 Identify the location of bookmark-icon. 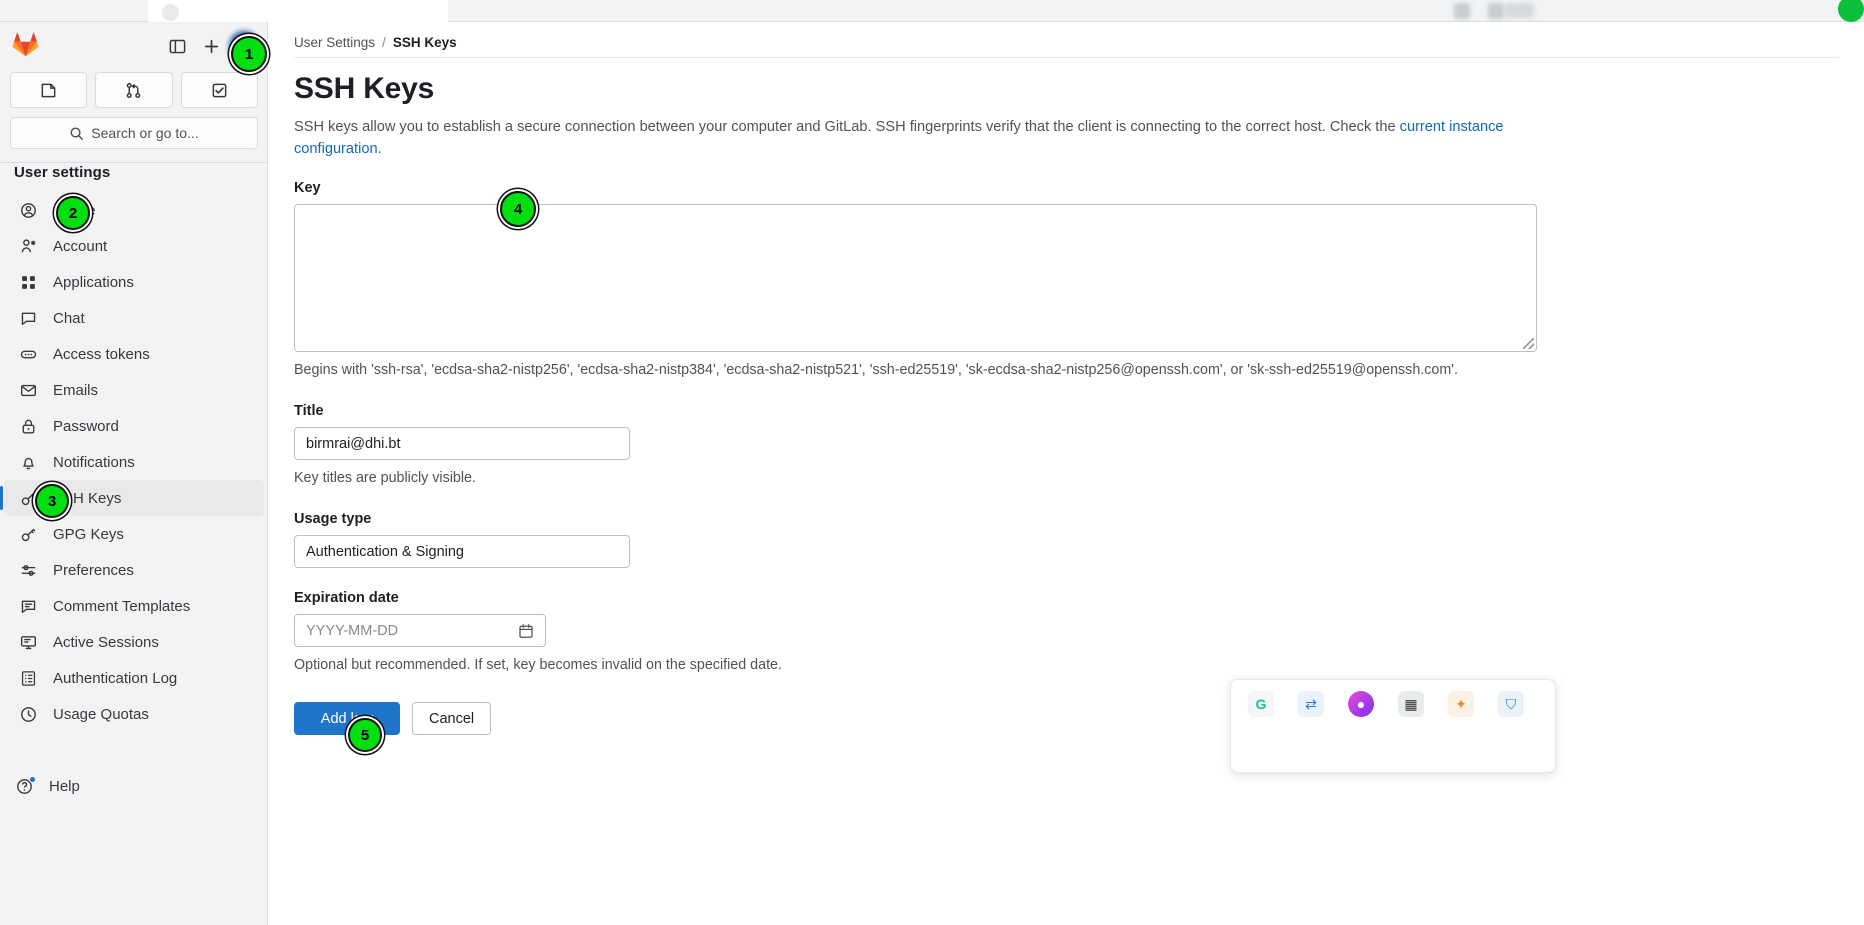
(1496, 11).